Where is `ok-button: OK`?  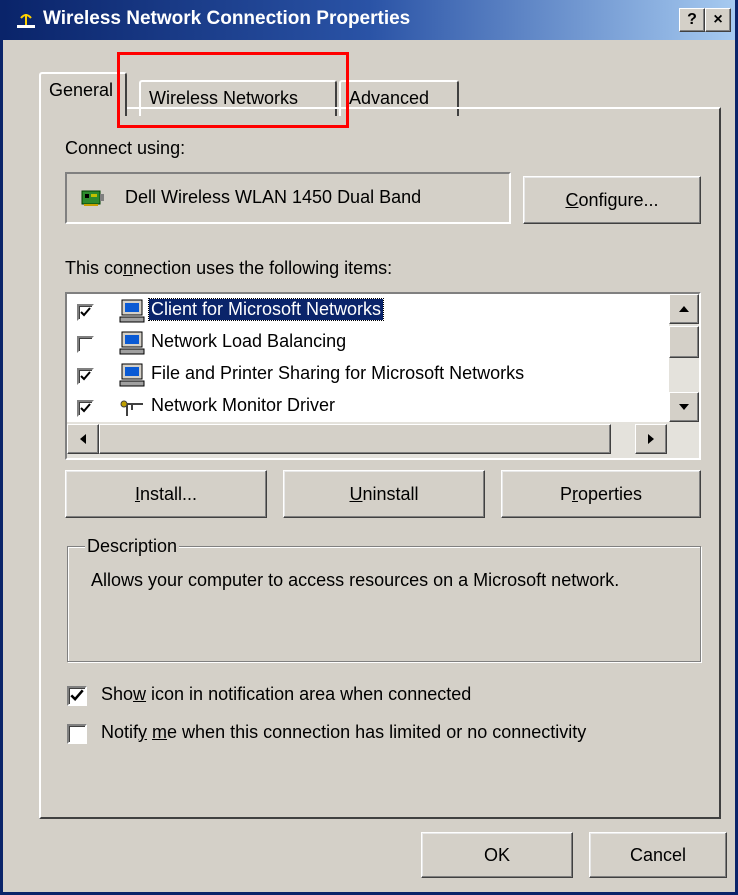
ok-button: OK is located at coordinates (497, 855).